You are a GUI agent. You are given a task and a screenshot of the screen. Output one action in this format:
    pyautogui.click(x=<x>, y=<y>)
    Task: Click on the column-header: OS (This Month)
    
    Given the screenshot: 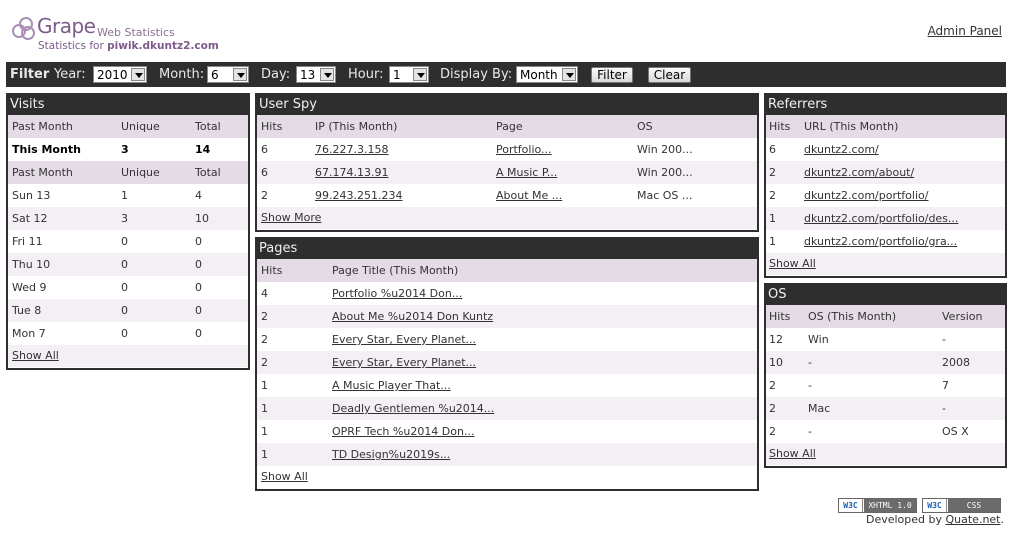 What is the action you would take?
    pyautogui.click(x=852, y=316)
    